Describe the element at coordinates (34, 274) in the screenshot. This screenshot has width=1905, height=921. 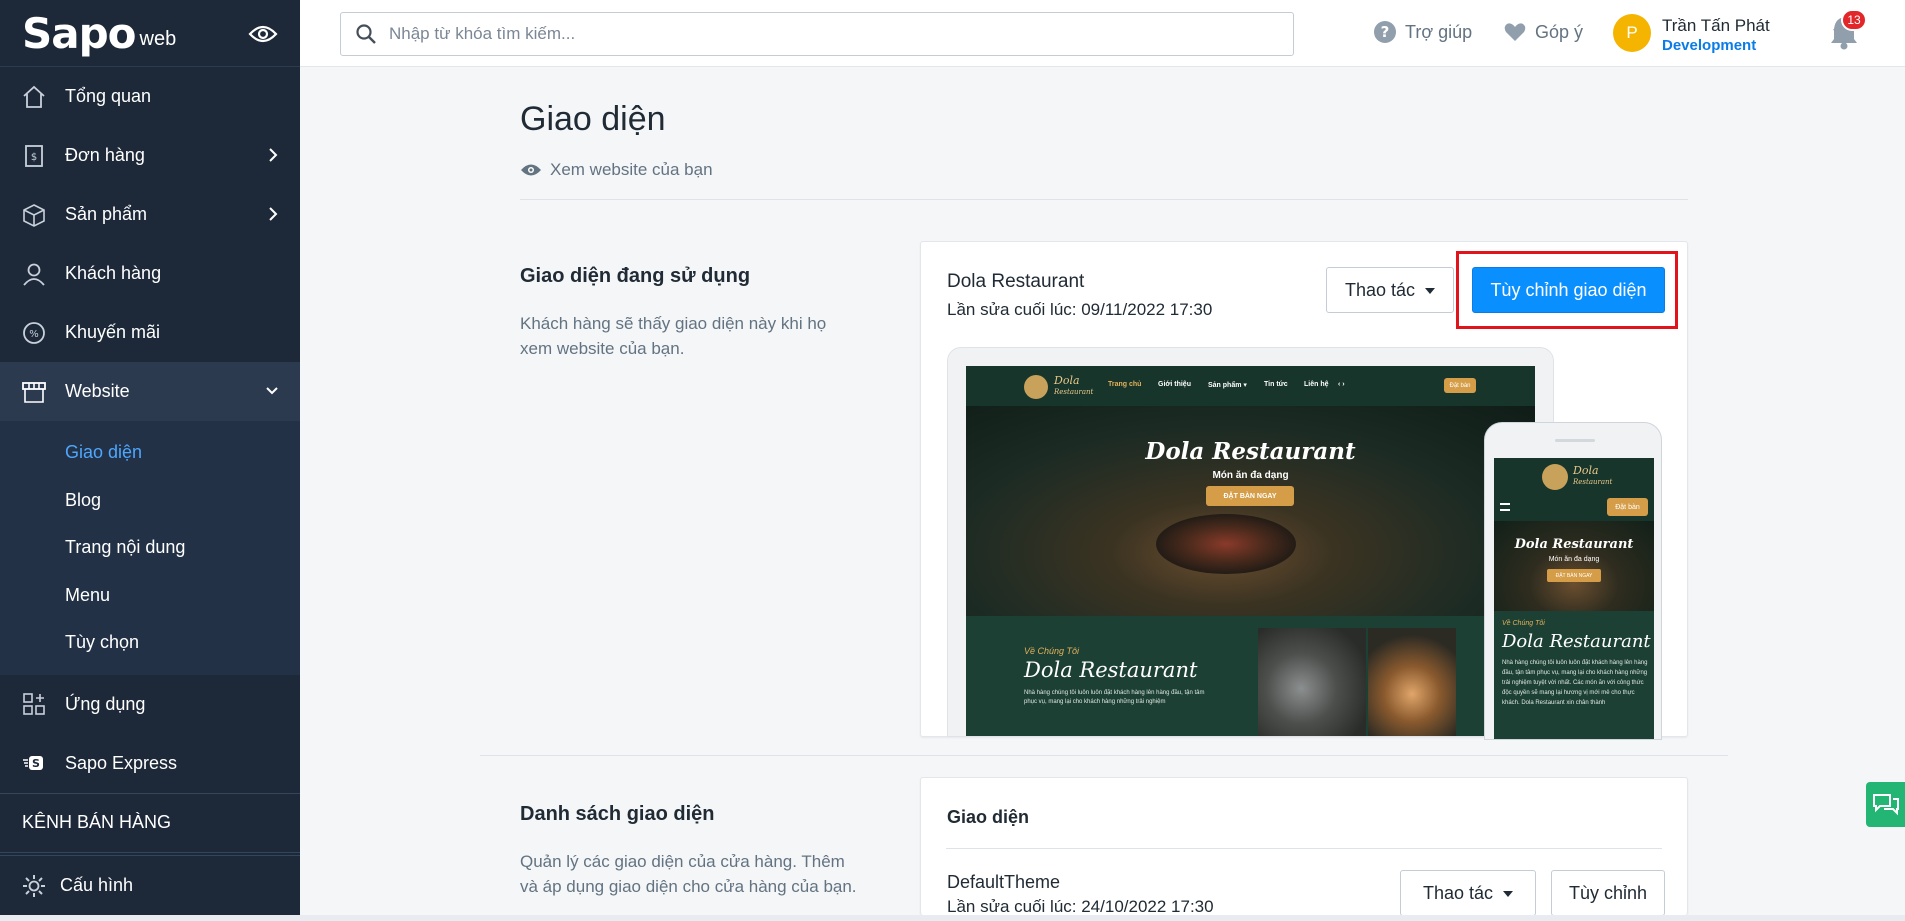
I see `user-icon` at that location.